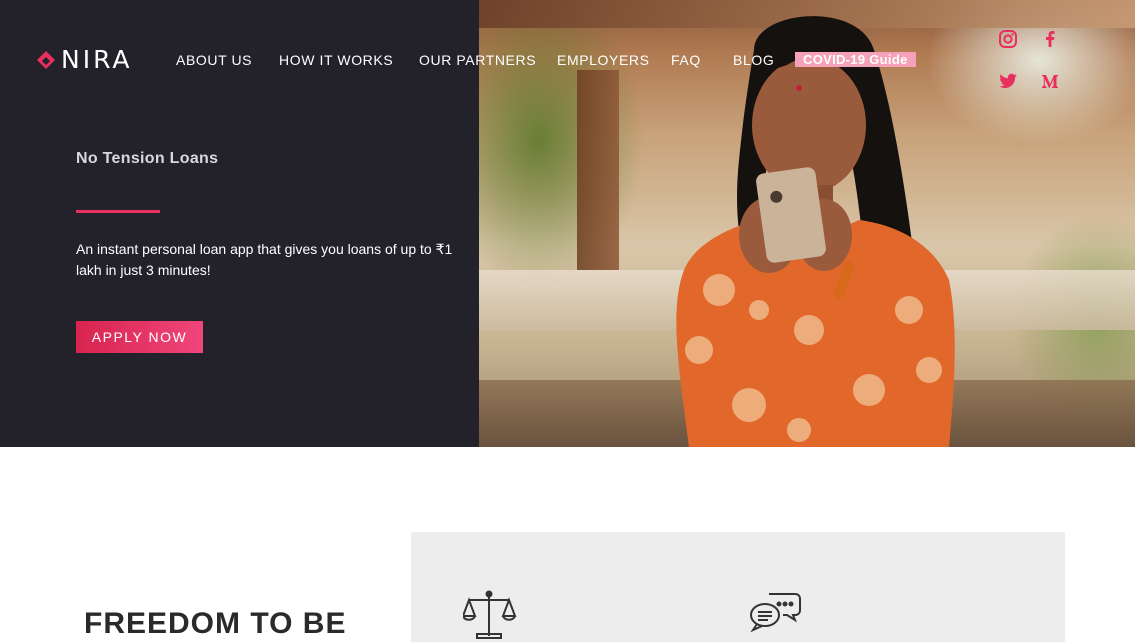 The height and width of the screenshot is (642, 1135). I want to click on nav-our-partners: OUR PARTNERS, so click(477, 60).